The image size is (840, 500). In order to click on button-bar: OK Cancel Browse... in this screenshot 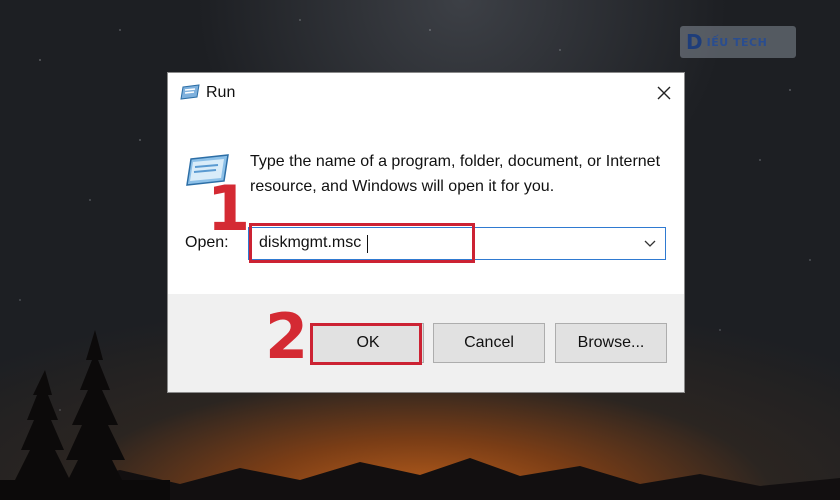, I will do `click(426, 343)`.